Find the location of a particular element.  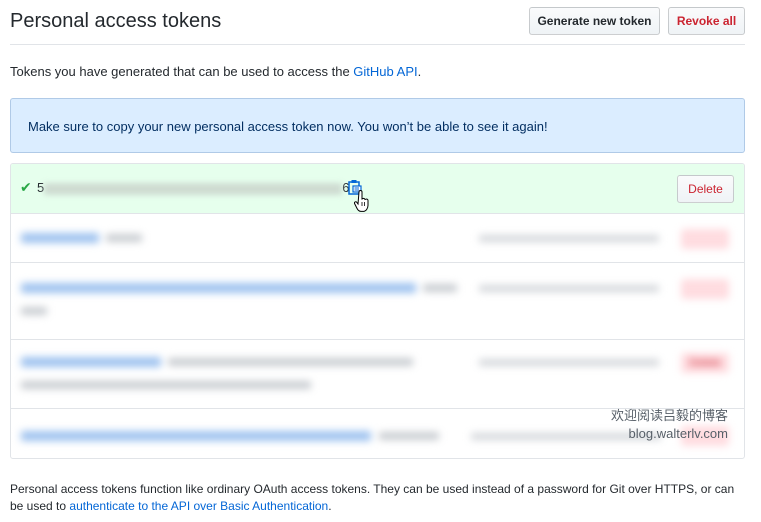

token-row: Delete is located at coordinates (377, 374).